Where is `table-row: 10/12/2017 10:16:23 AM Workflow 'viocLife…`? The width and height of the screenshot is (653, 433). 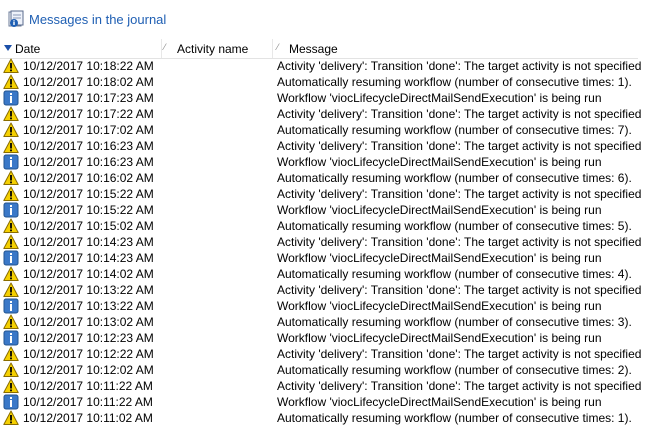
table-row: 10/12/2017 10:16:23 AM Workflow 'viocLife… is located at coordinates (326, 162).